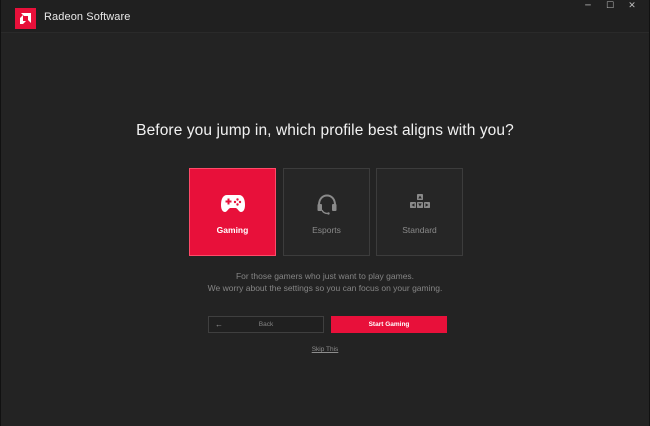 The height and width of the screenshot is (426, 650). I want to click on back-button: ← Back, so click(266, 324).